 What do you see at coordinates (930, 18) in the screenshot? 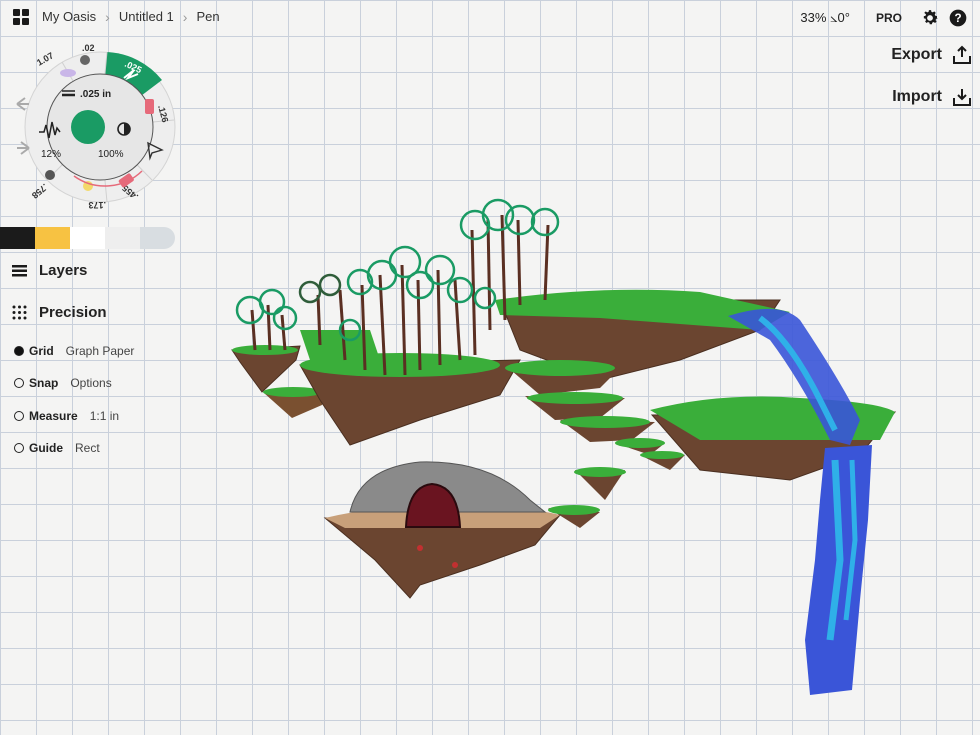
I see `gear-icon` at bounding box center [930, 18].